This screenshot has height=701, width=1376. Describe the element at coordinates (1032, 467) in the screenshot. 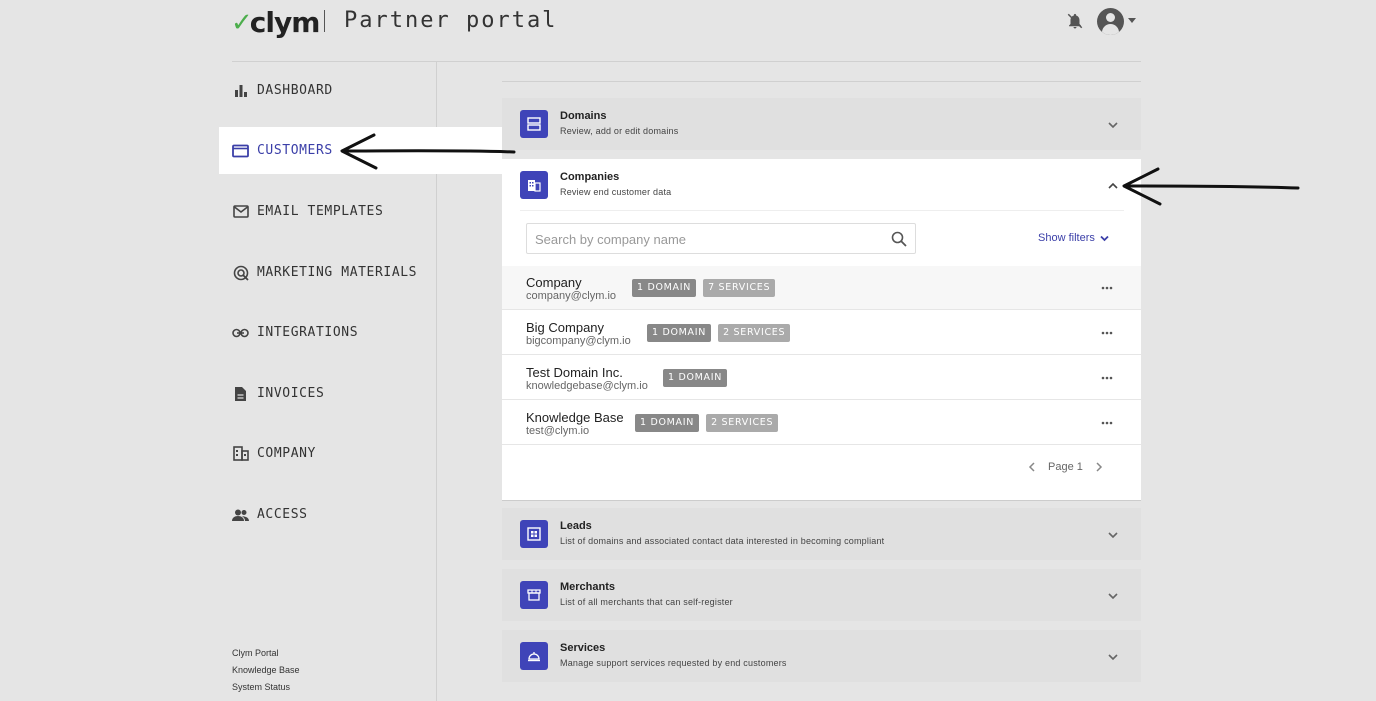

I see `chevron-left-icon` at that location.